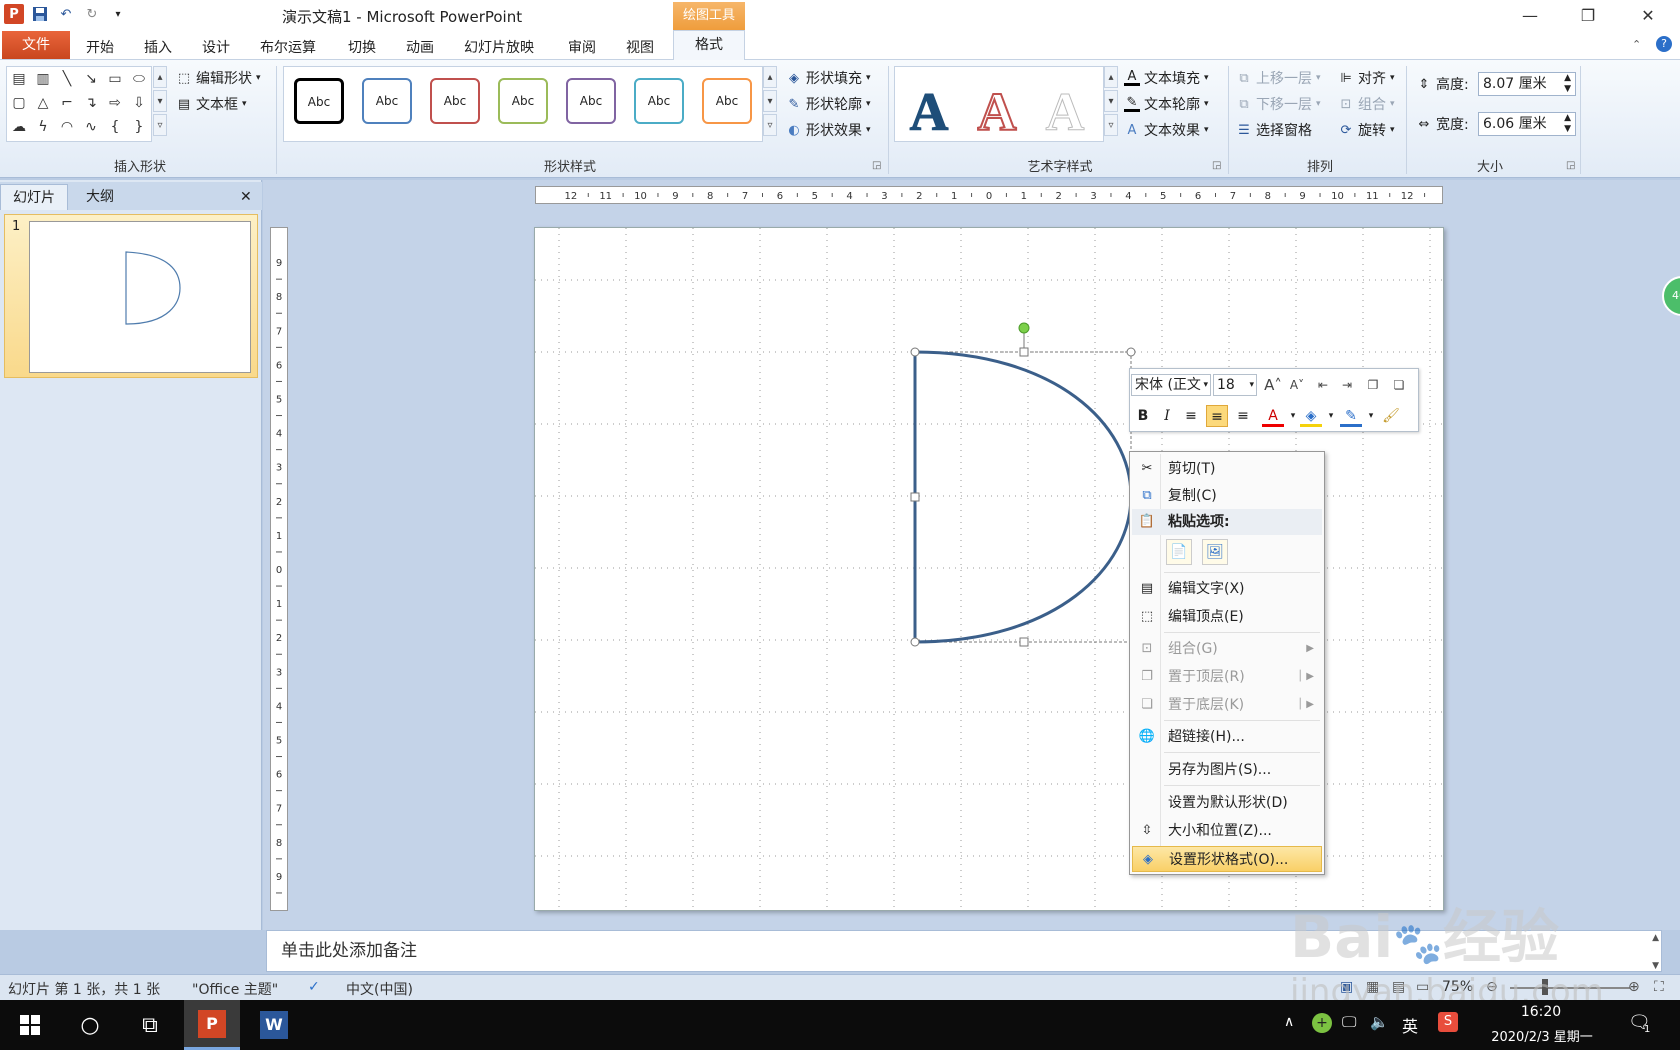 The height and width of the screenshot is (1050, 1680). I want to click on shape-style-2: Abc, so click(387, 101).